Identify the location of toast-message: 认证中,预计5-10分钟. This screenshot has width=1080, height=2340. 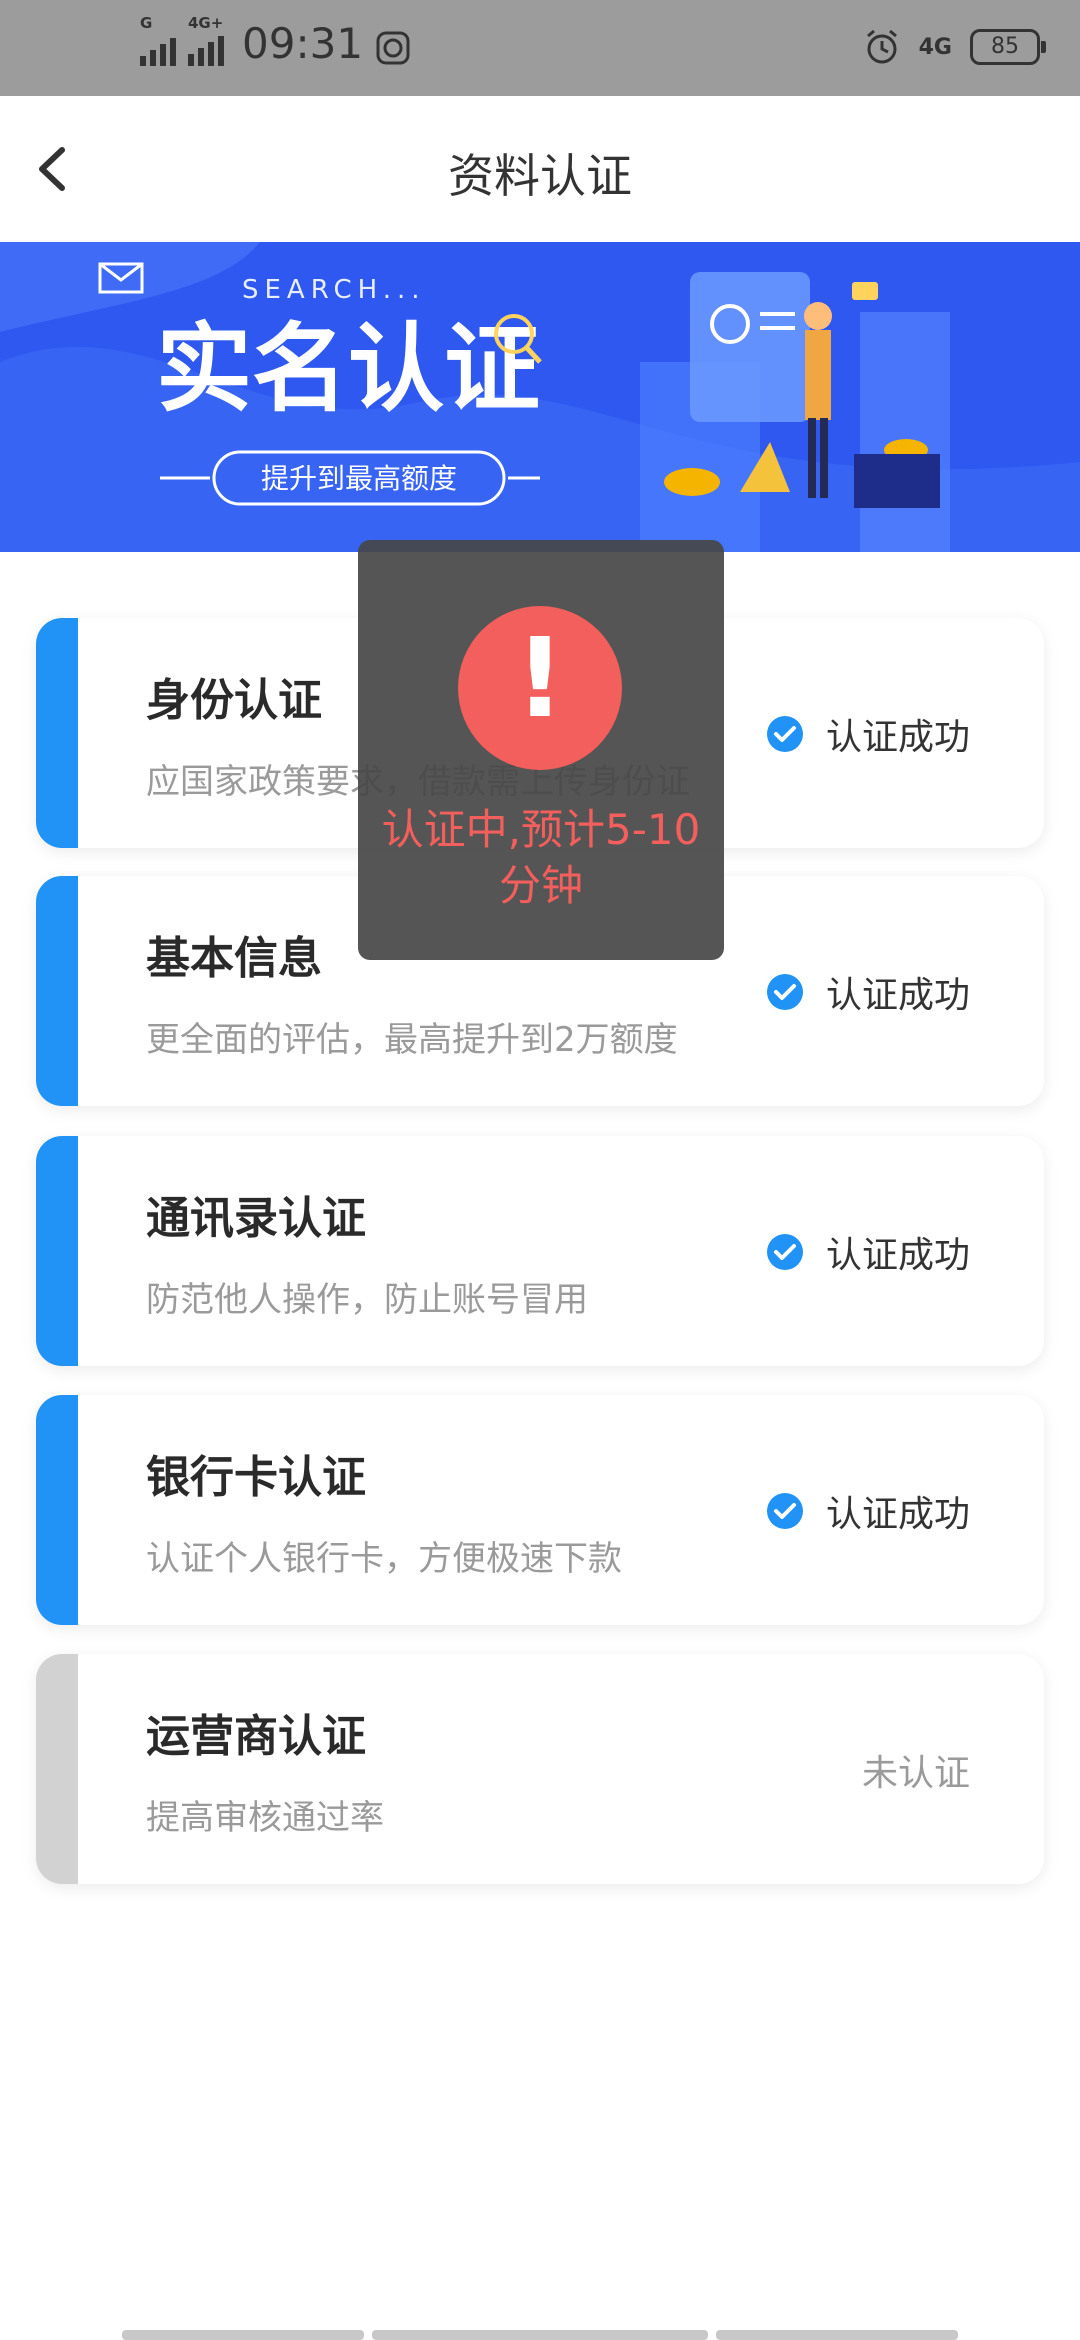
(541, 857).